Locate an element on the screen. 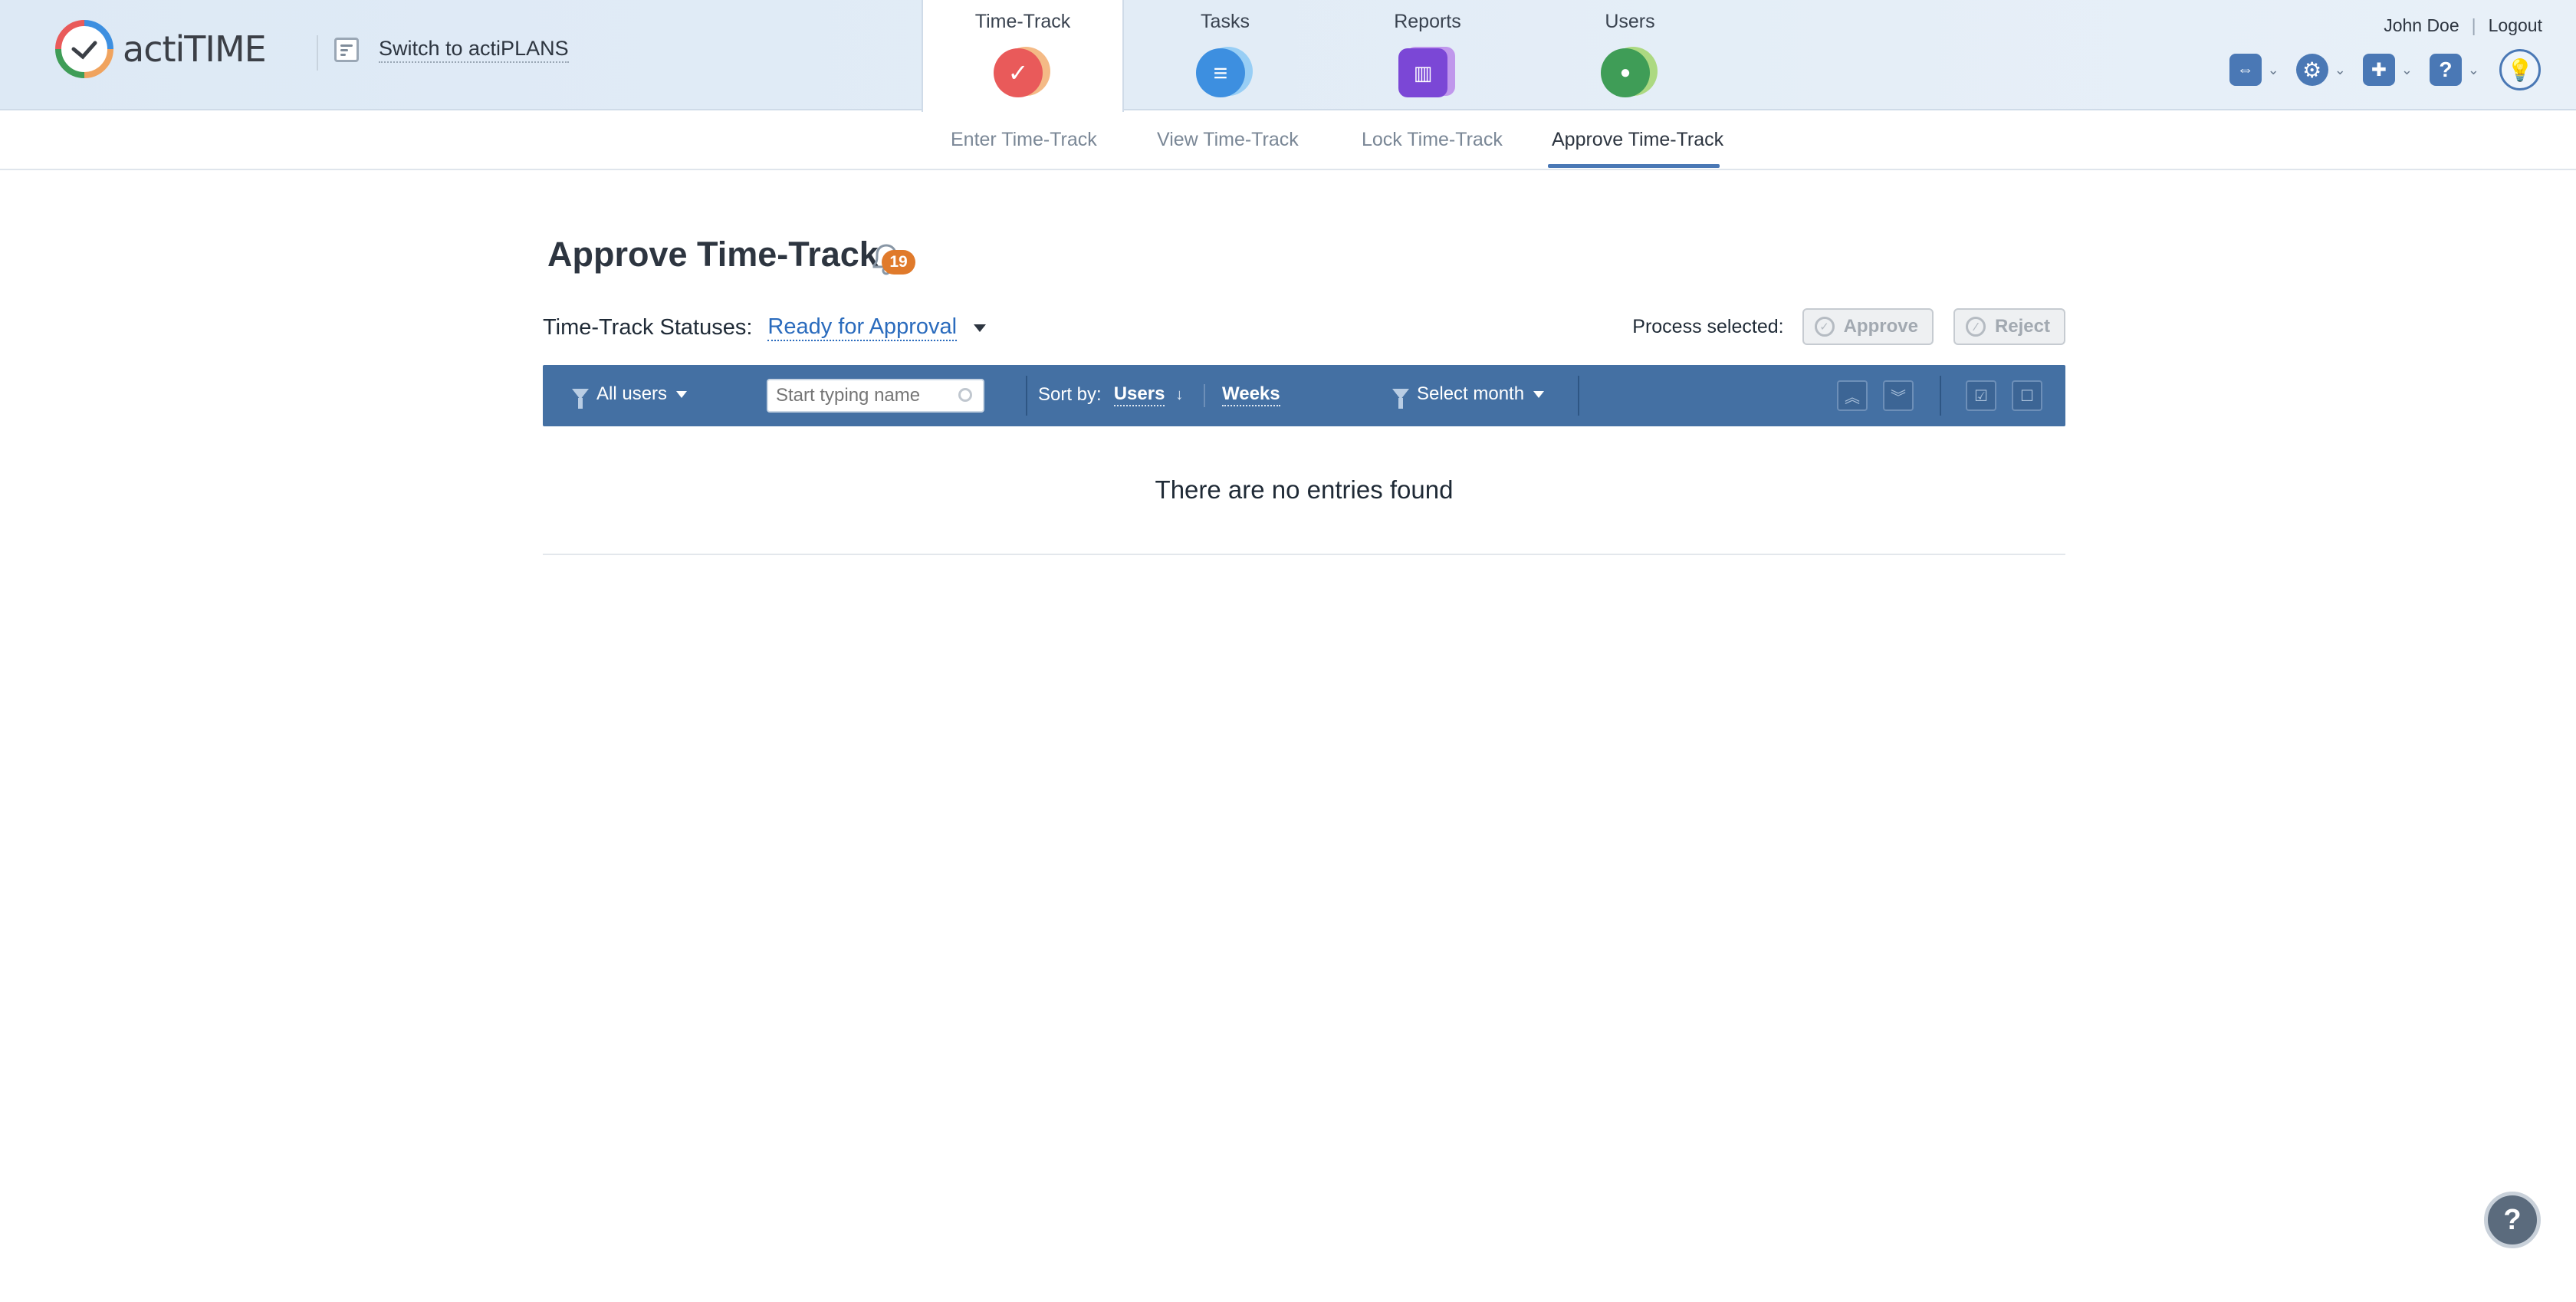 Image resolution: width=2576 pixels, height=1302 pixels. user-area: John Doe | Logout is located at coordinates (2463, 25).